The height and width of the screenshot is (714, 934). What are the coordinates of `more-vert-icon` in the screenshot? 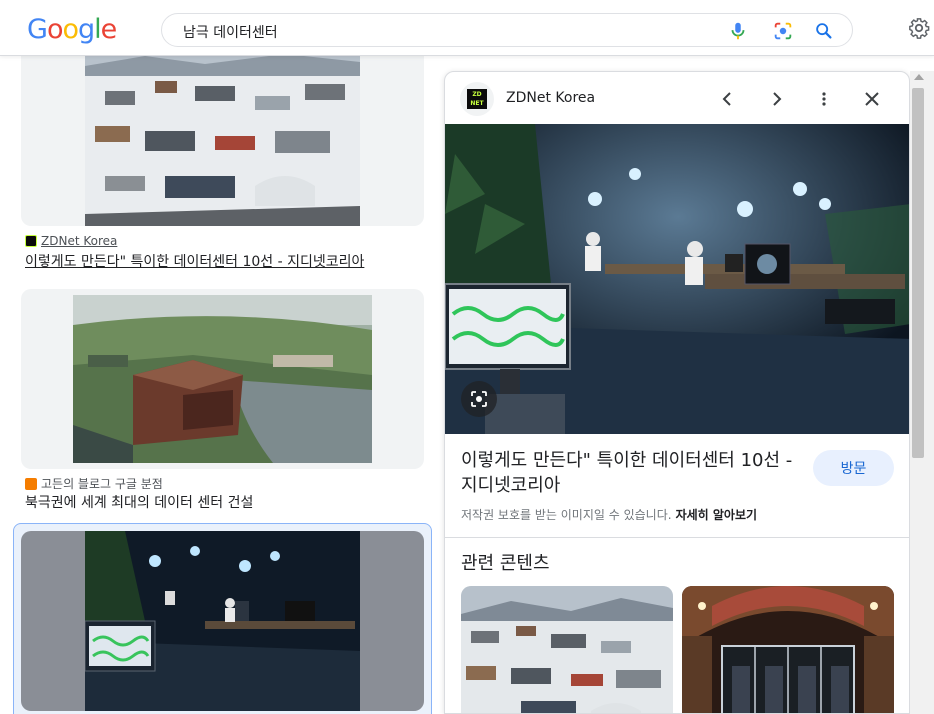 It's located at (824, 99).